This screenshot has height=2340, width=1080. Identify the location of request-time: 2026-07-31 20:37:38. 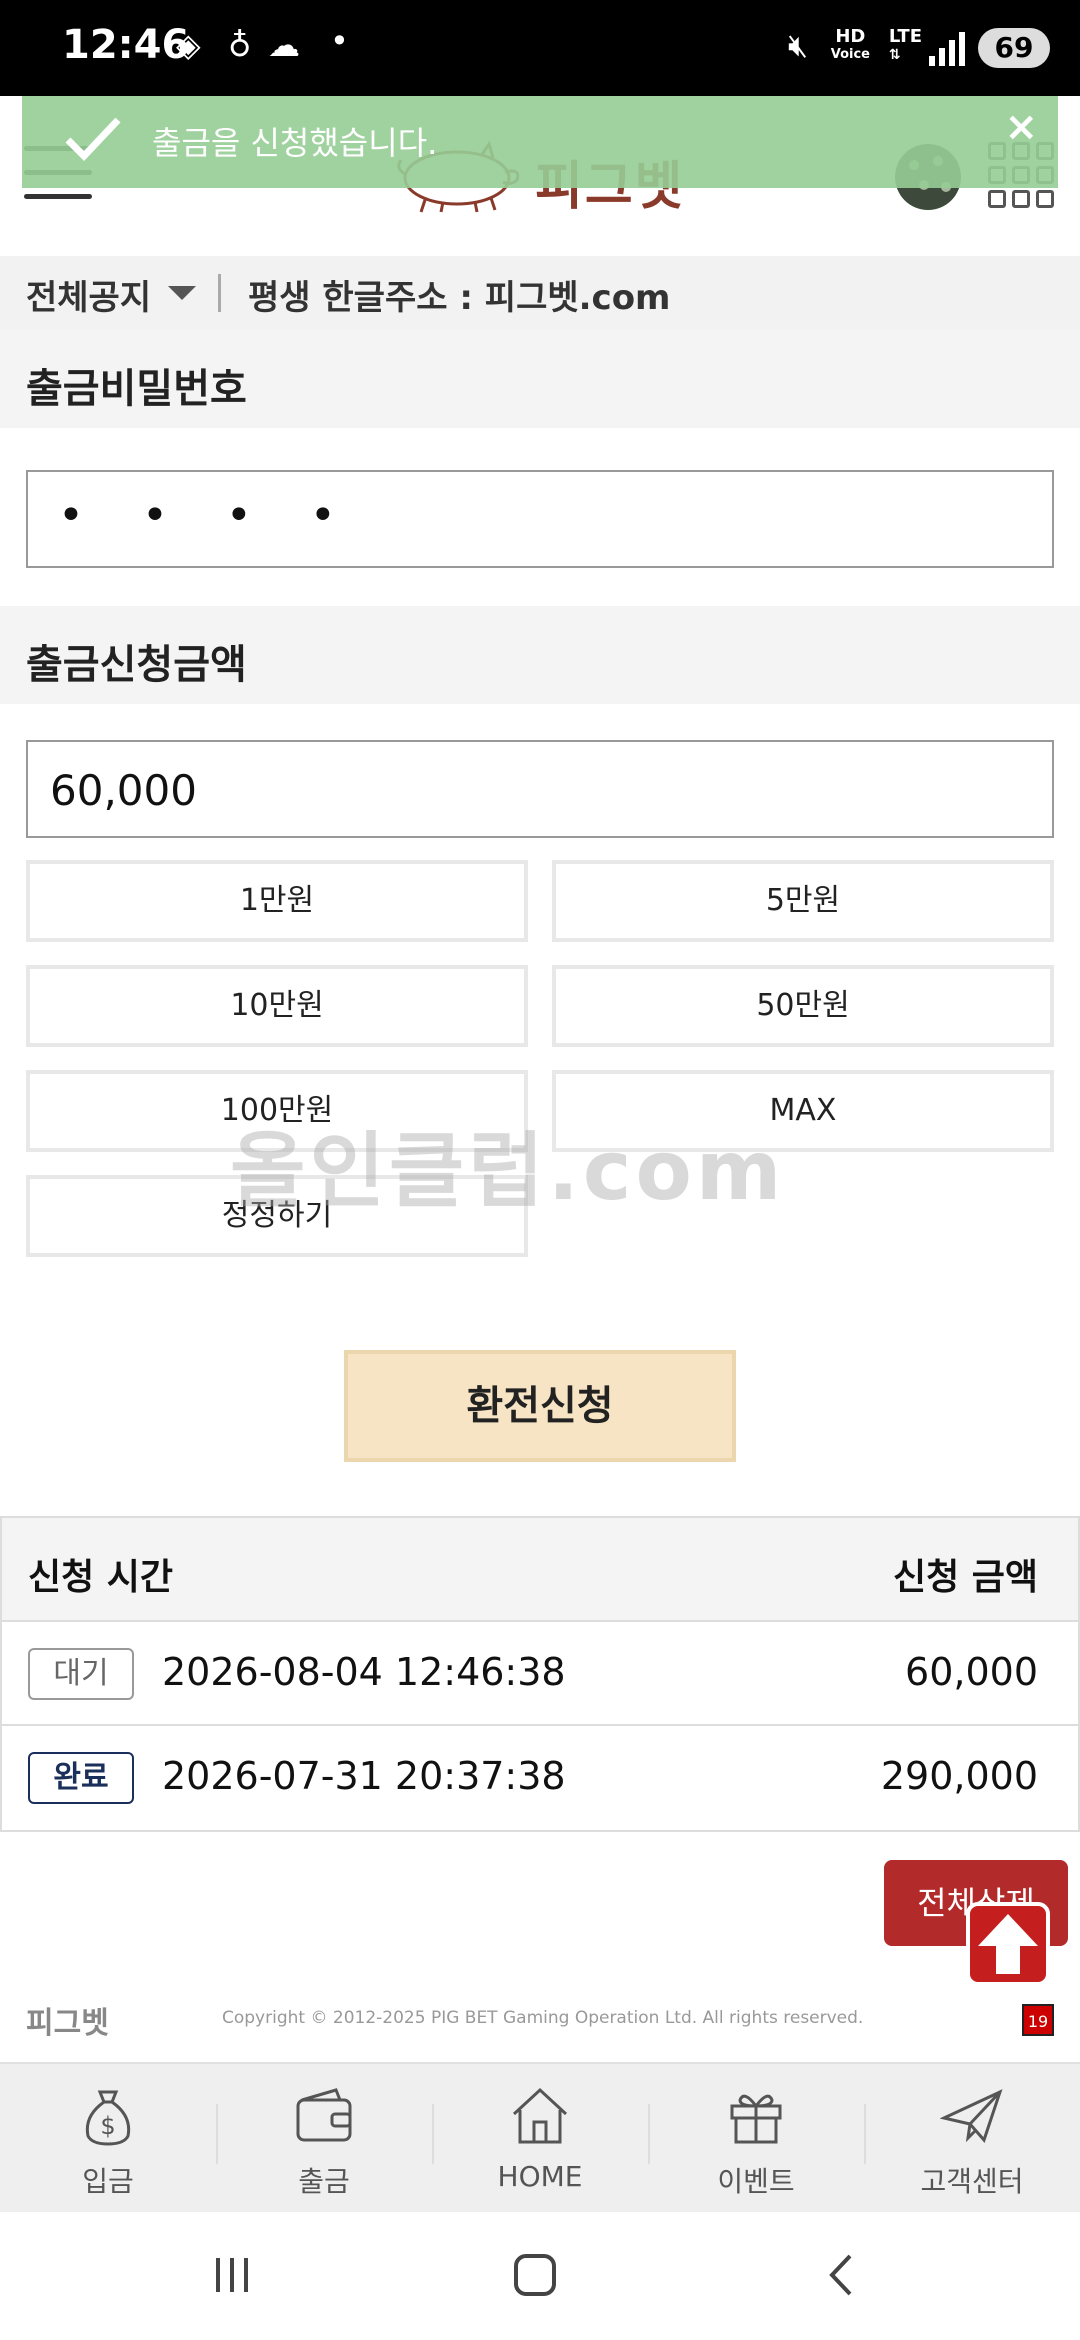
(364, 1776).